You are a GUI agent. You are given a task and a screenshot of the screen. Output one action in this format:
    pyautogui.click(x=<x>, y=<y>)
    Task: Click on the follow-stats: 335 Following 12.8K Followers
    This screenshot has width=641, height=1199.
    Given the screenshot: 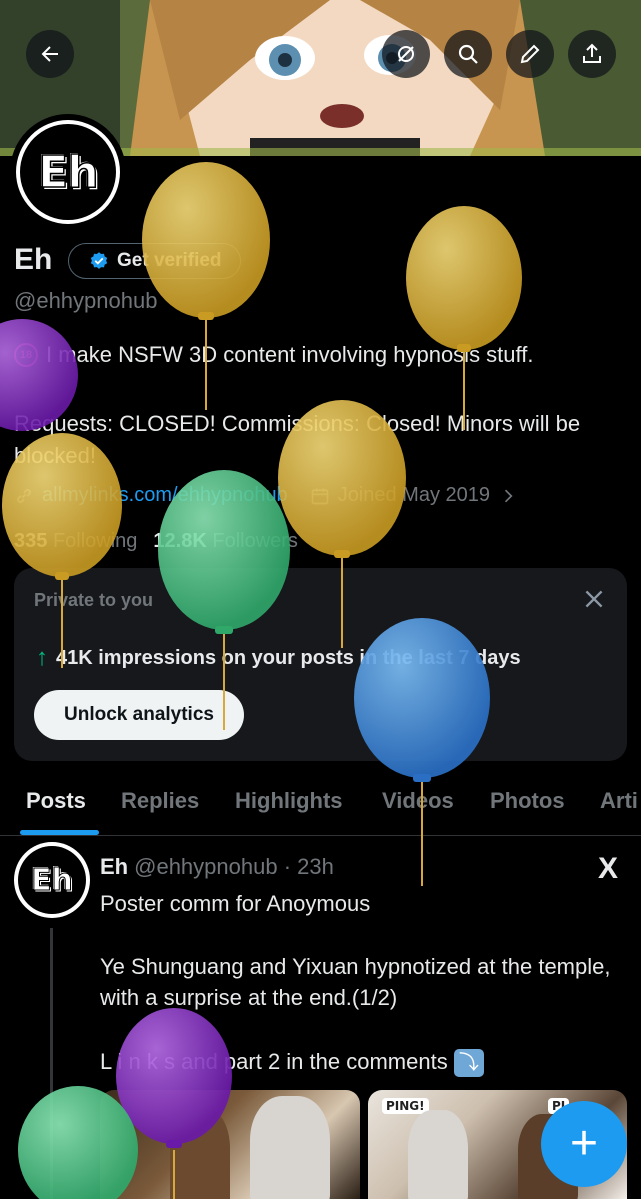 What is the action you would take?
    pyautogui.click(x=156, y=541)
    